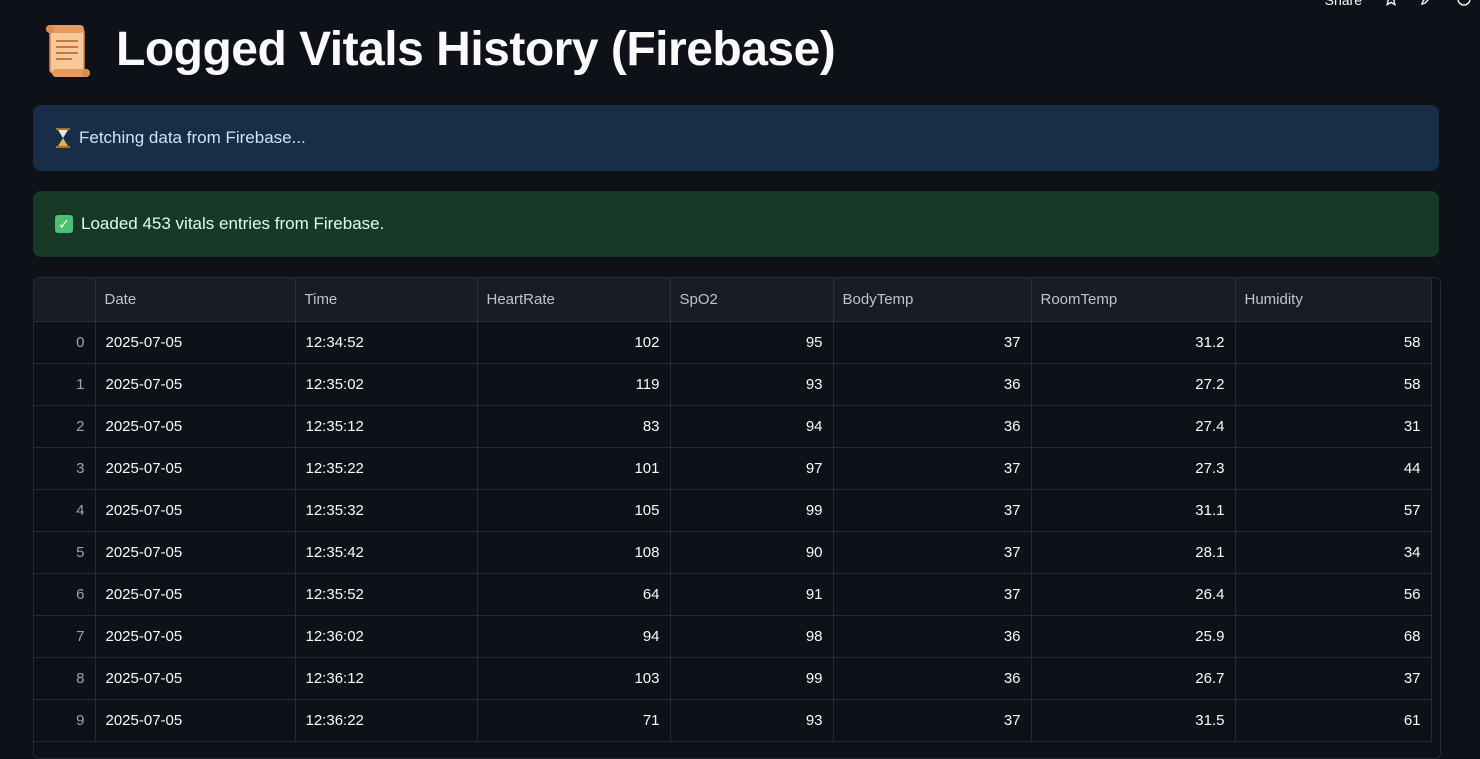  What do you see at coordinates (65, 552) in the screenshot?
I see `cell-index: 5` at bounding box center [65, 552].